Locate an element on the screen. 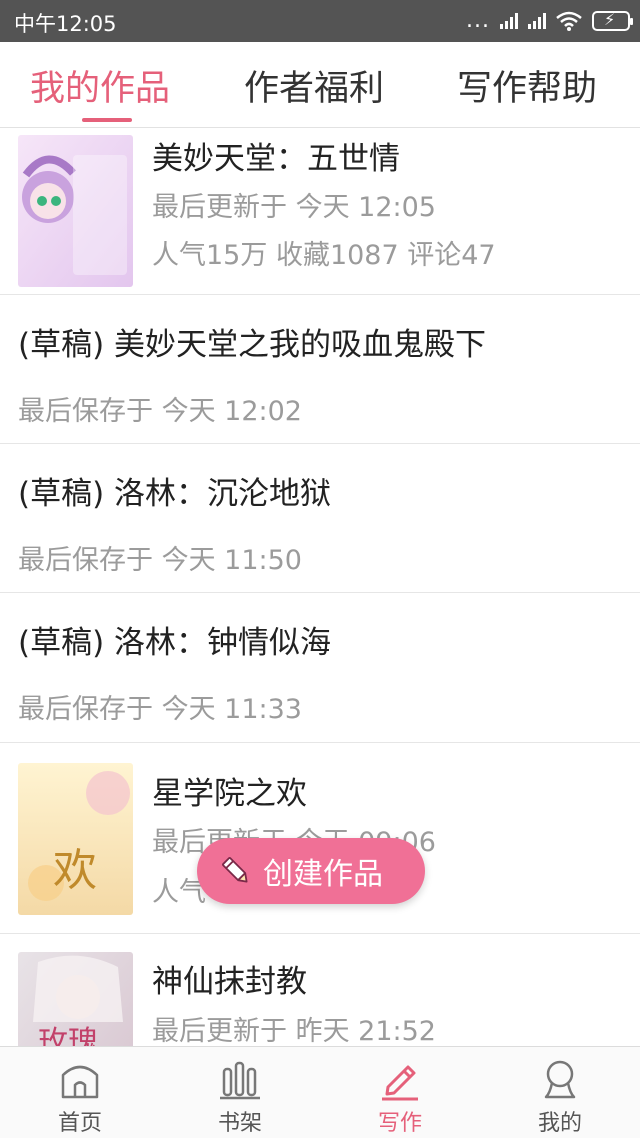 Image resolution: width=640 pixels, height=1138 pixels. nav-bookshelf: 书架 is located at coordinates (240, 1092).